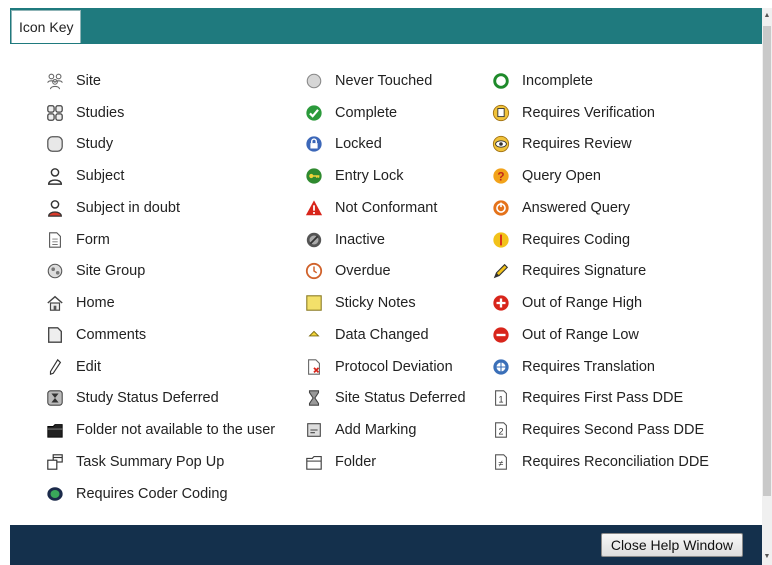 The image size is (772, 565). Describe the element at coordinates (386, 26) in the screenshot. I see `header-bar` at that location.